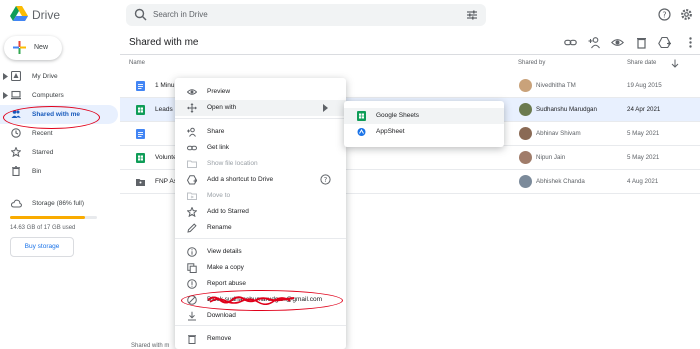 This screenshot has width=700, height=349. Describe the element at coordinates (41, 47) in the screenshot. I see `new-button-label: New` at that location.